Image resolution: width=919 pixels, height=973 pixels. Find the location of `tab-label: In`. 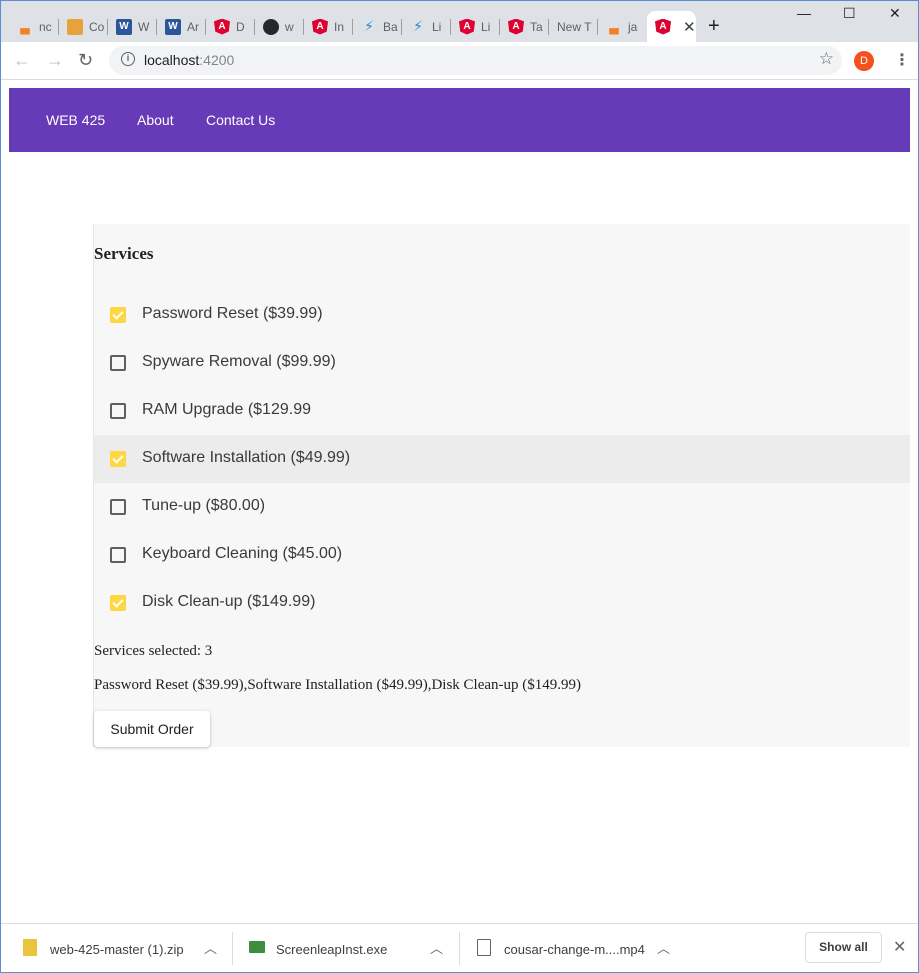

tab-label: In is located at coordinates (339, 26).